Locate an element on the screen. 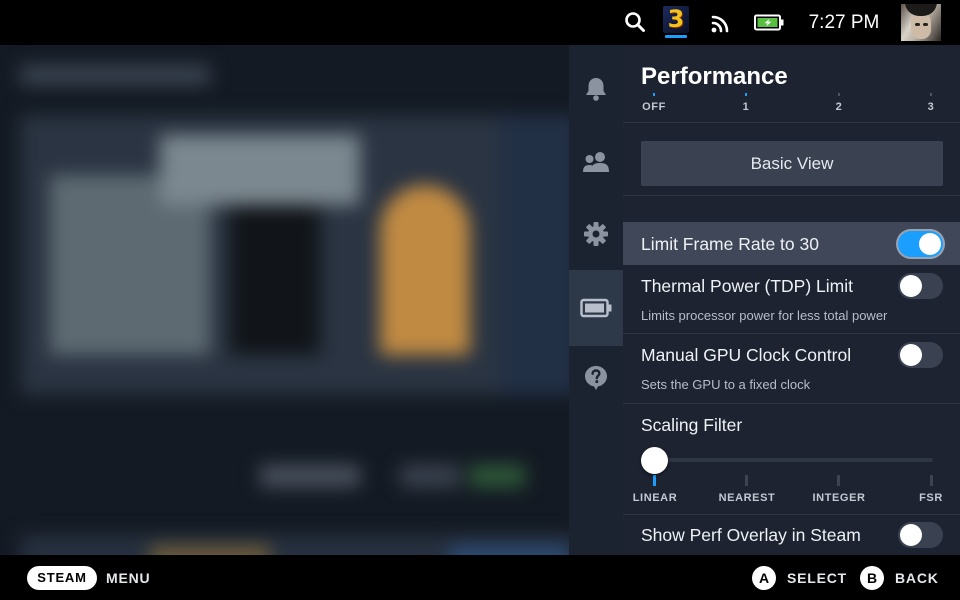 This screenshot has height=600, width=960. tab-performance is located at coordinates (596, 308).